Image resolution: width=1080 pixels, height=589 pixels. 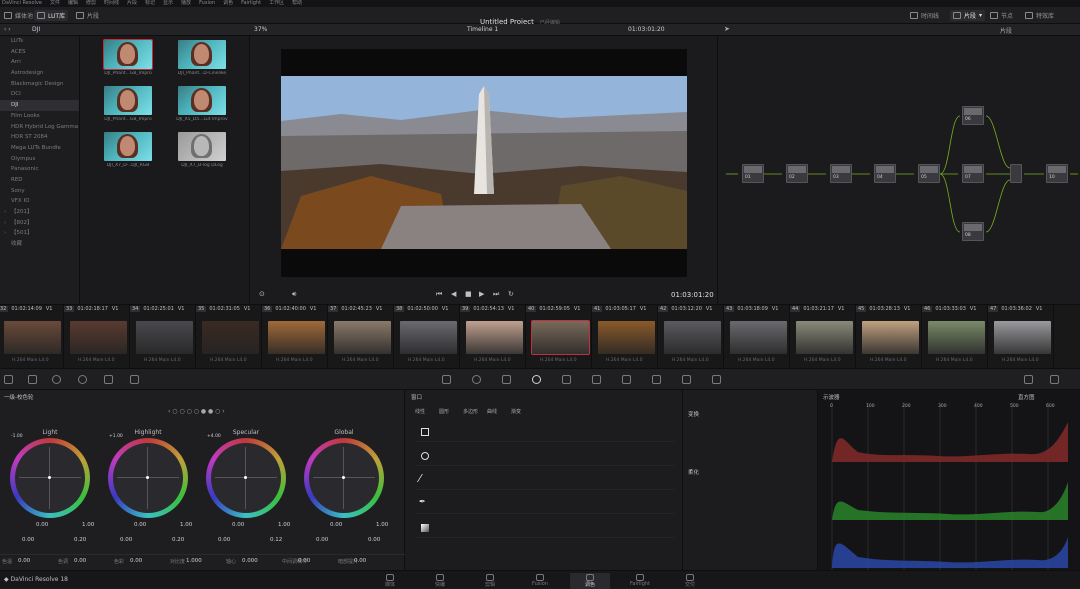 What do you see at coordinates (453, 294) in the screenshot?
I see `play-reverse-icon: ◀` at bounding box center [453, 294].